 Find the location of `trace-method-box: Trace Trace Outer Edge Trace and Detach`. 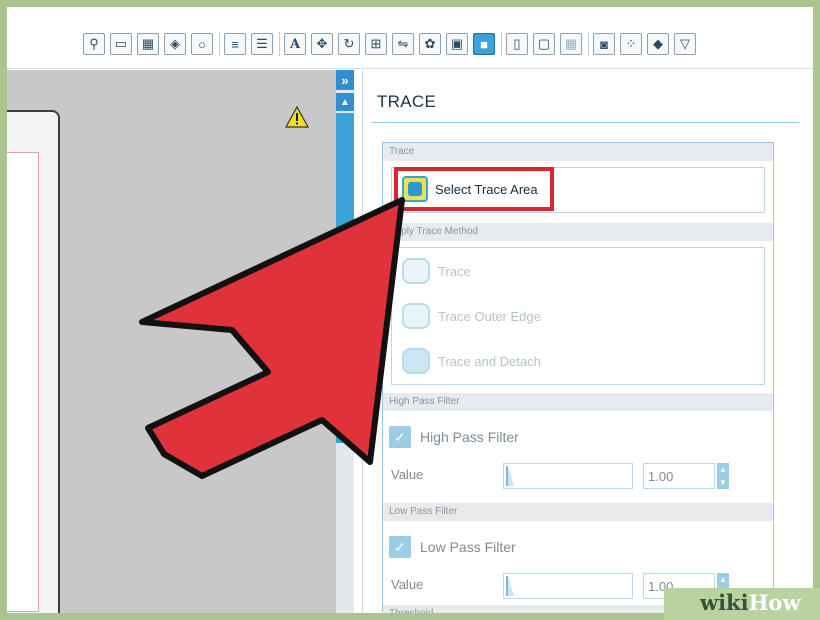

trace-method-box: Trace Trace Outer Edge Trace and Detach is located at coordinates (578, 316).